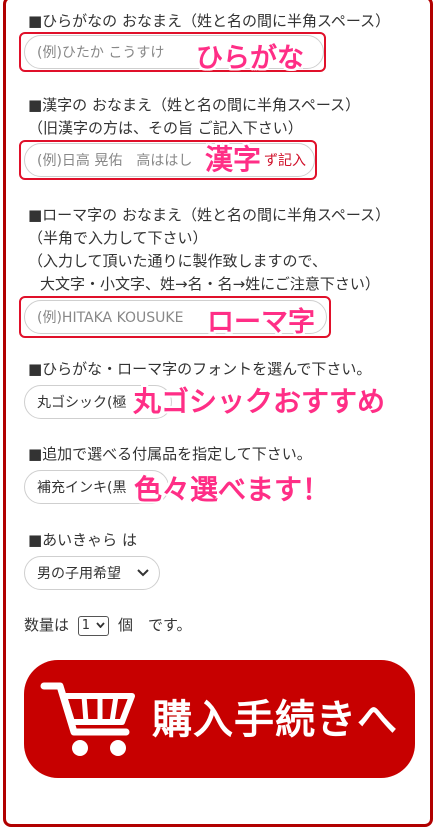 The width and height of the screenshot is (443, 836). What do you see at coordinates (155, 625) in the screenshot?
I see `quantity-suffix: 個 です。` at bounding box center [155, 625].